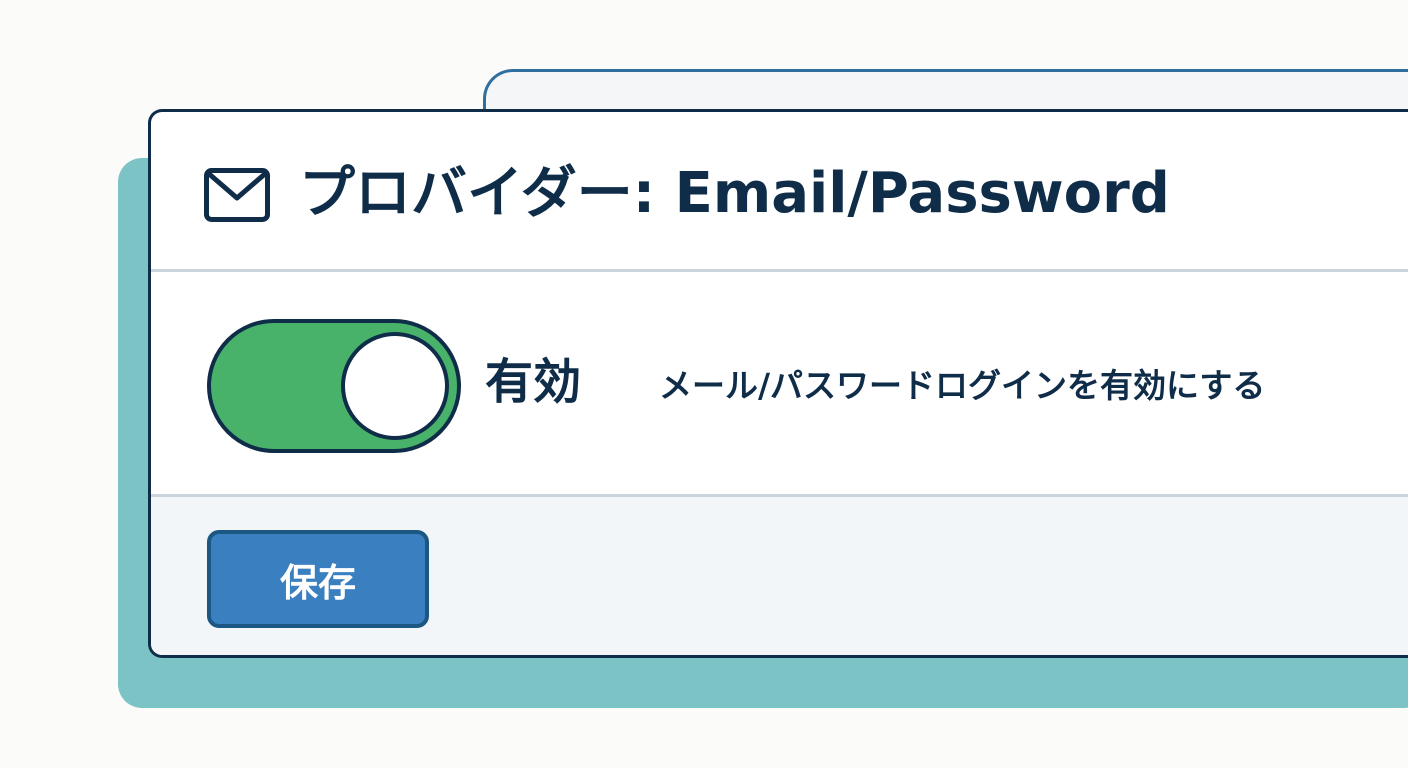 The height and width of the screenshot is (768, 1408). I want to click on mail-icon, so click(237, 195).